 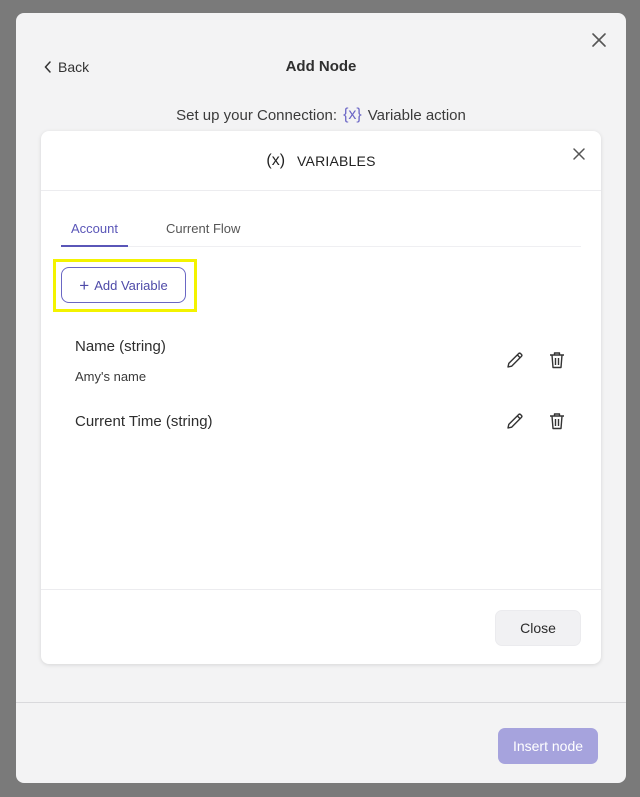 I want to click on variable-name: Current Time (string), so click(x=144, y=421).